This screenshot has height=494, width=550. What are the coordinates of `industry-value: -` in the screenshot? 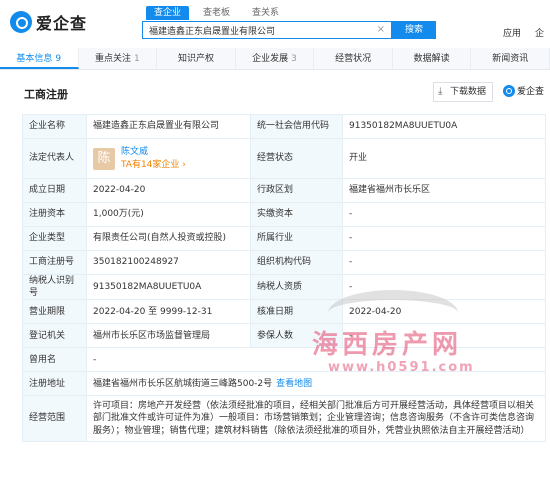 It's located at (444, 238).